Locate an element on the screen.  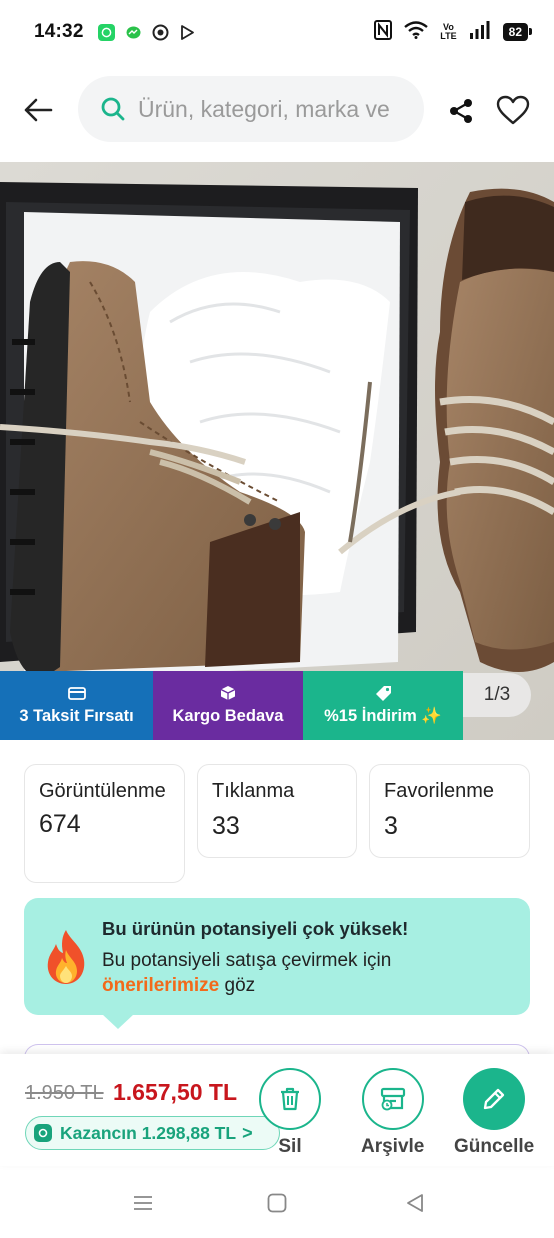
heart-icon is located at coordinates (513, 110).